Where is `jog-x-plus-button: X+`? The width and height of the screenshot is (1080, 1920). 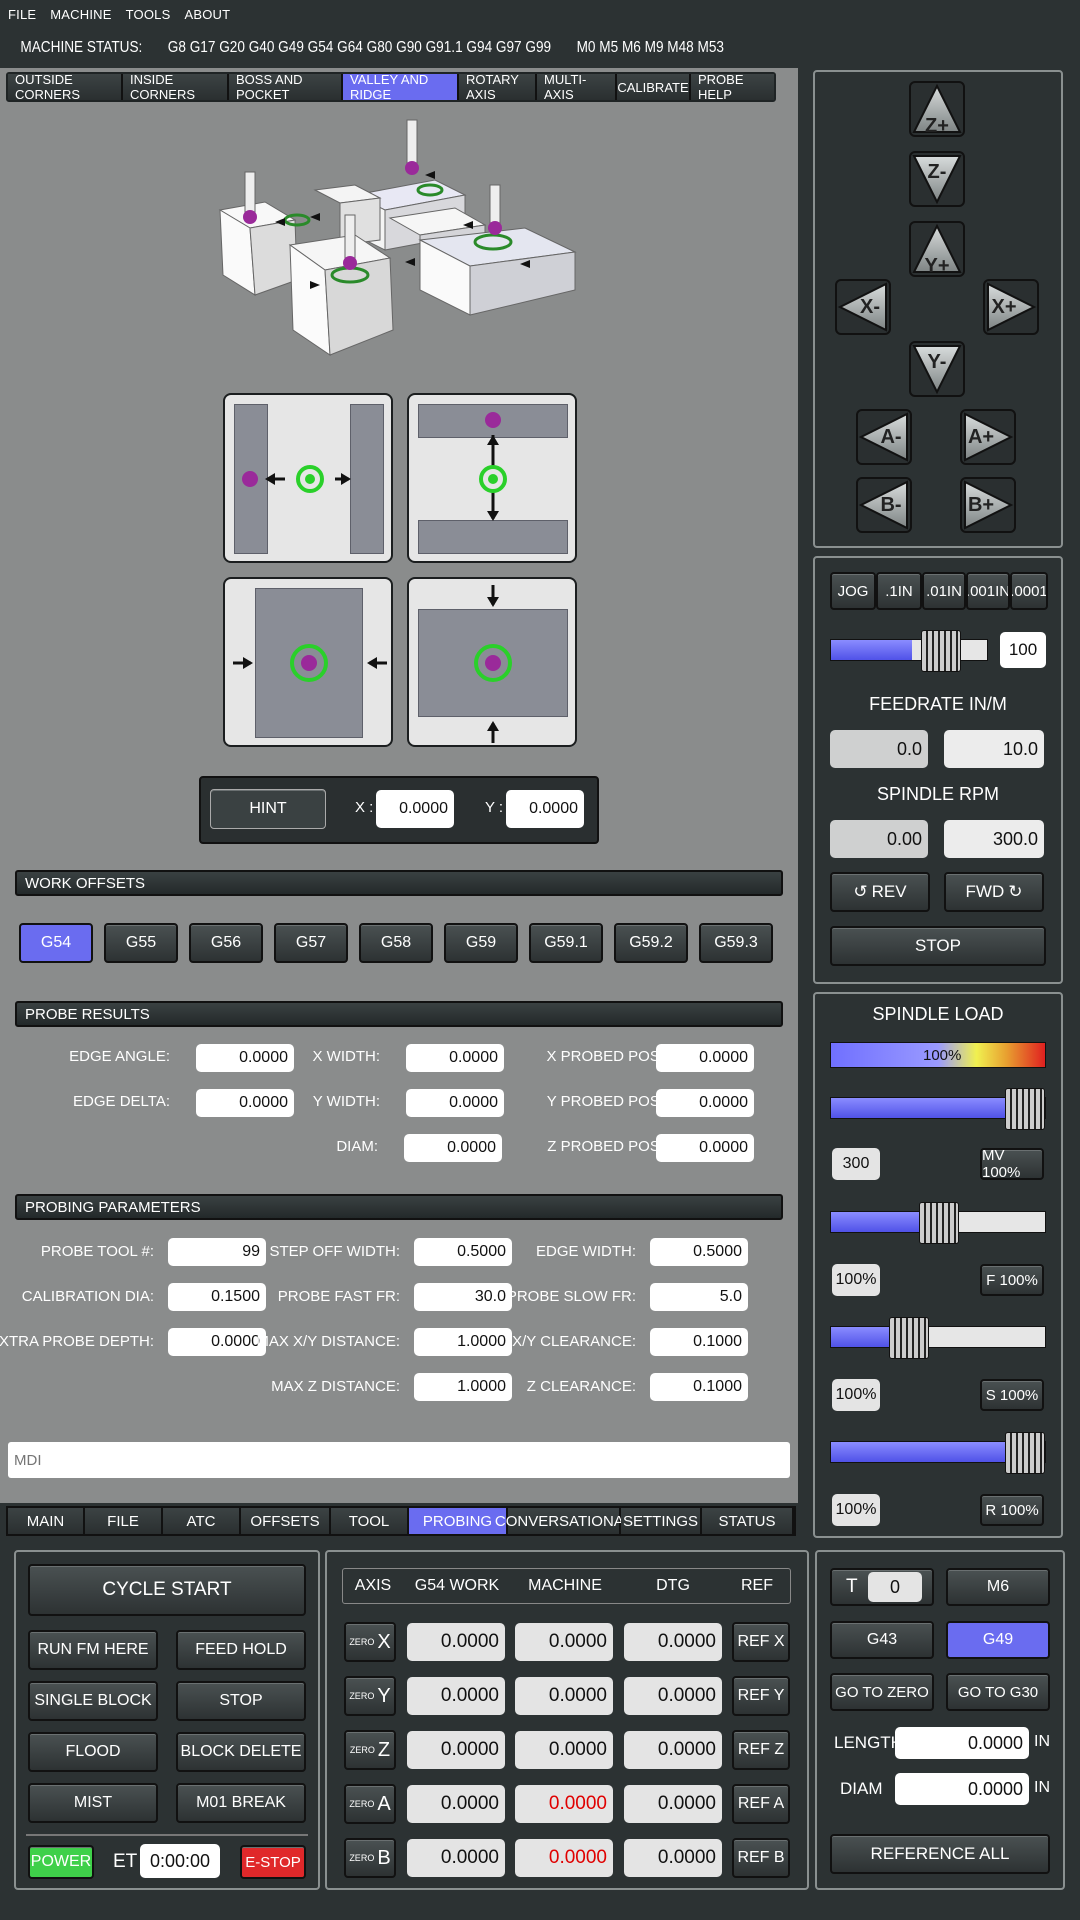 jog-x-plus-button: X+ is located at coordinates (1011, 307).